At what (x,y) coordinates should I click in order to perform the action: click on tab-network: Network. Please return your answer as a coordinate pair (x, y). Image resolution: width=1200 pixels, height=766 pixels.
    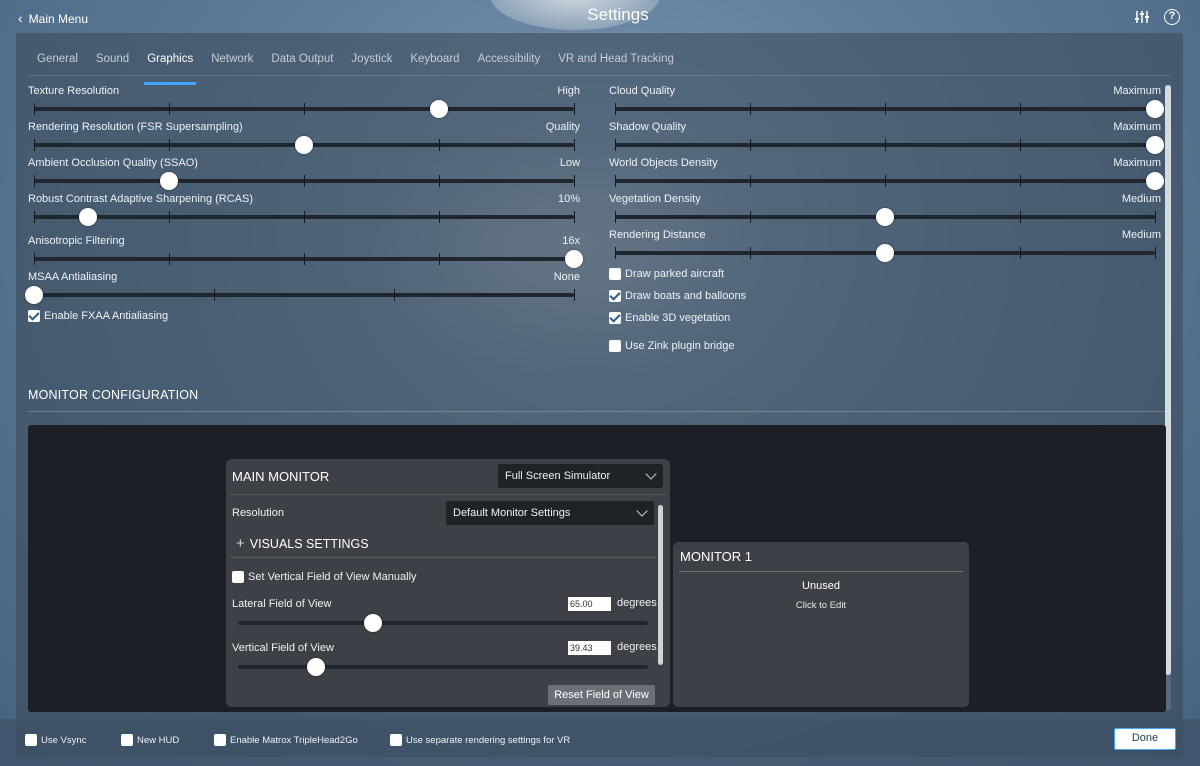
    Looking at the image, I should click on (232, 53).